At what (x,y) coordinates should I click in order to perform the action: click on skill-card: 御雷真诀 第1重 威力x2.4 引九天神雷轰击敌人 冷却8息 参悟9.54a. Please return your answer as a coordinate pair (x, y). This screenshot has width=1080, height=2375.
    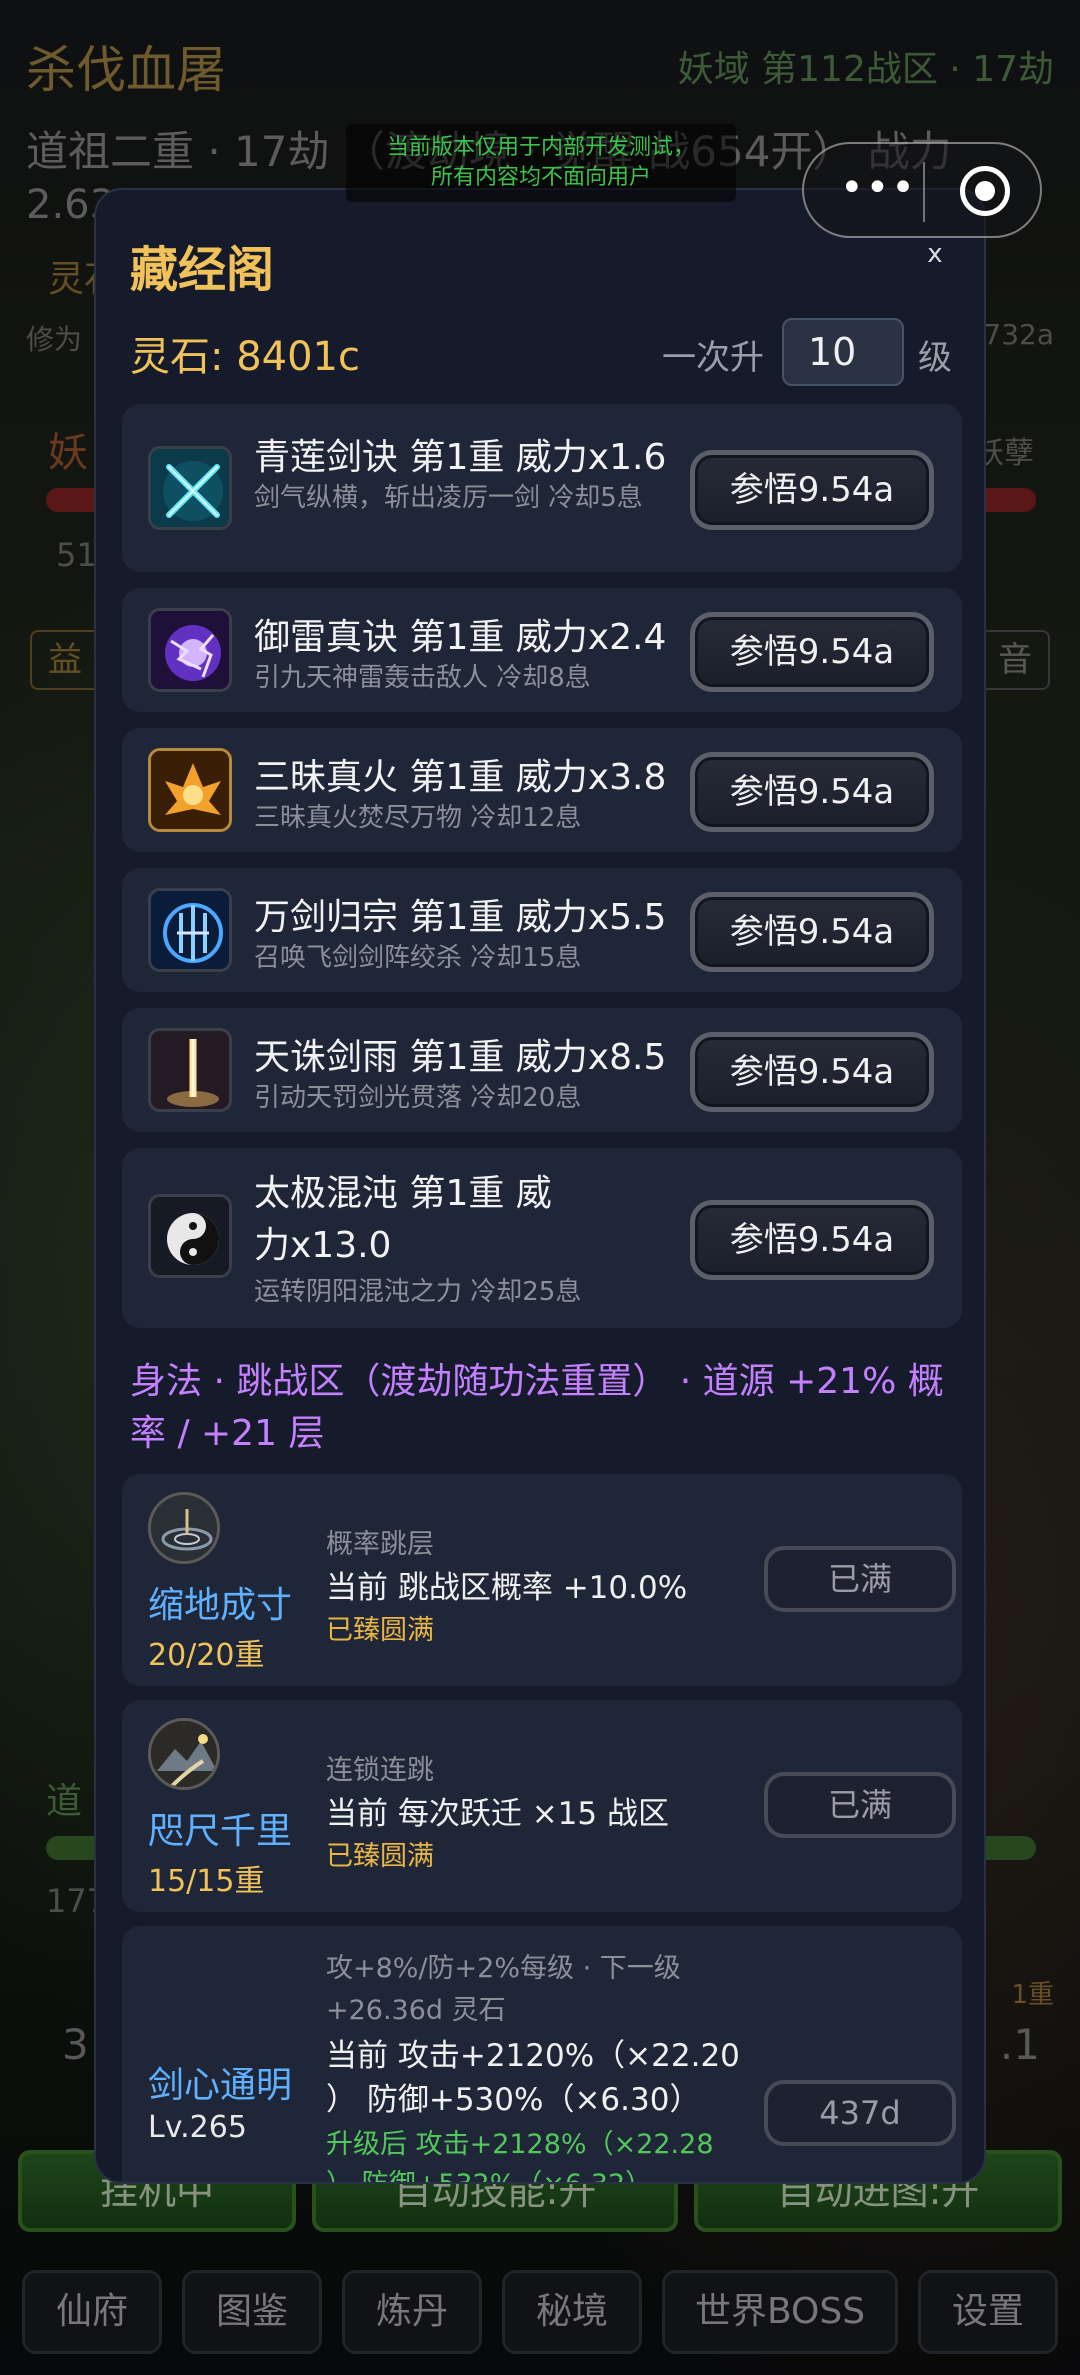
    Looking at the image, I should click on (542, 650).